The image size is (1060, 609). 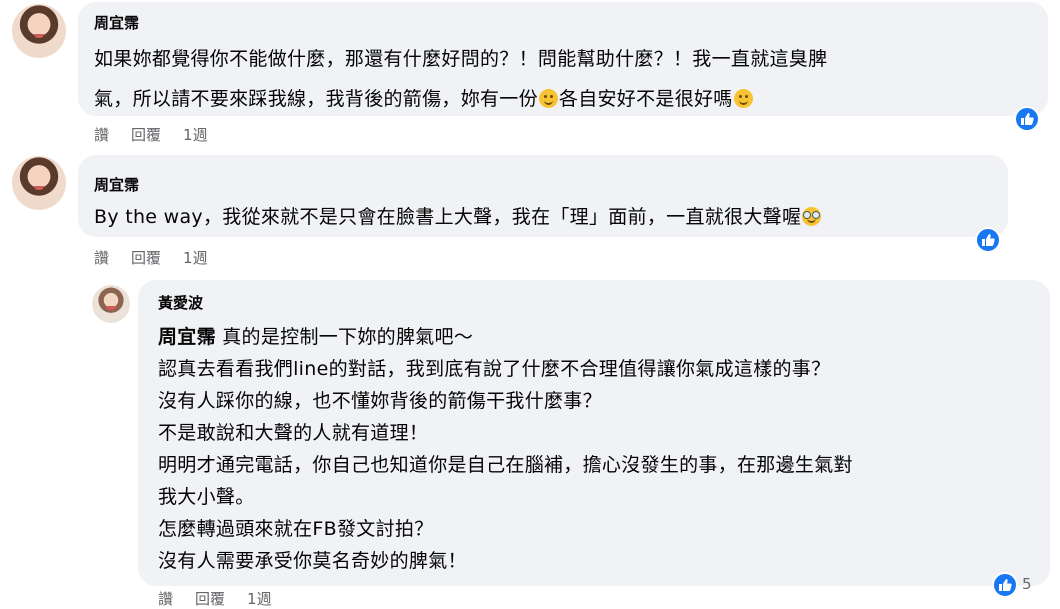 What do you see at coordinates (645, 99) in the screenshot?
I see `comment-text-part: 各自安好不是很好嗎` at bounding box center [645, 99].